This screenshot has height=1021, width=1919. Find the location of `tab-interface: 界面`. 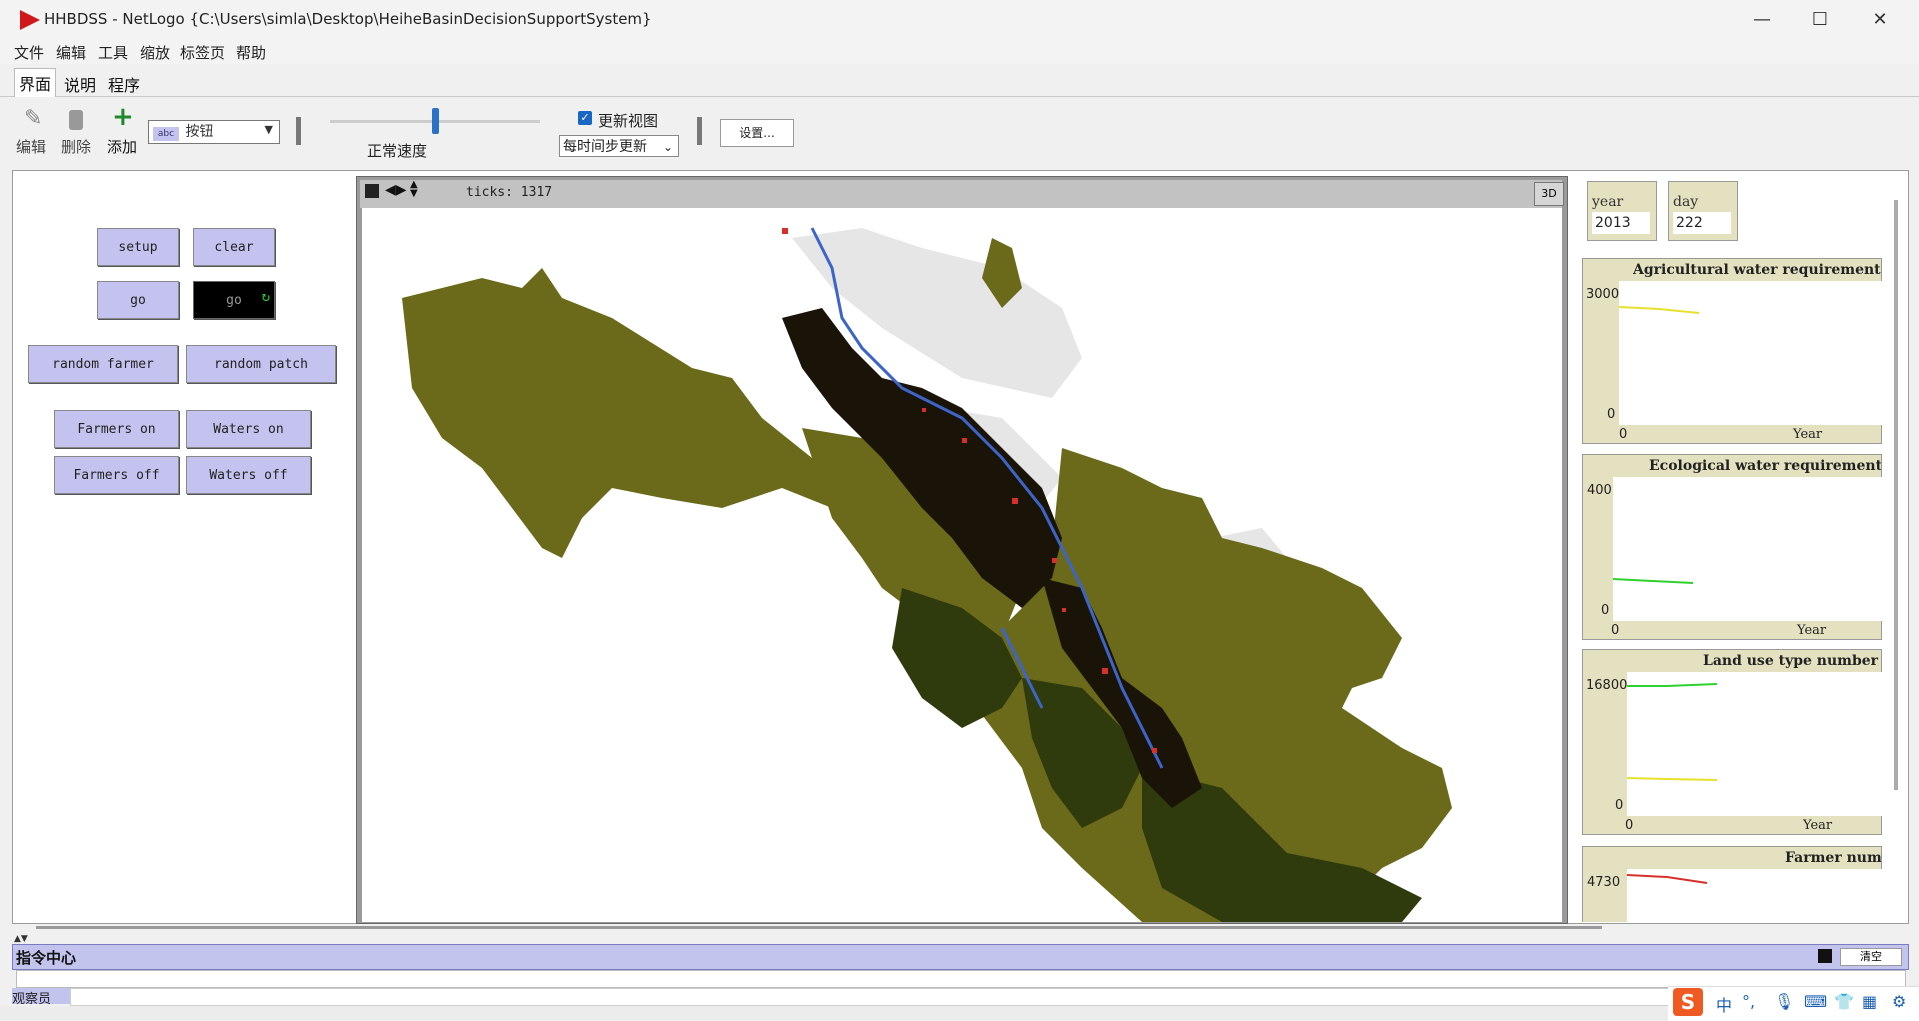

tab-interface: 界面 is located at coordinates (35, 82).